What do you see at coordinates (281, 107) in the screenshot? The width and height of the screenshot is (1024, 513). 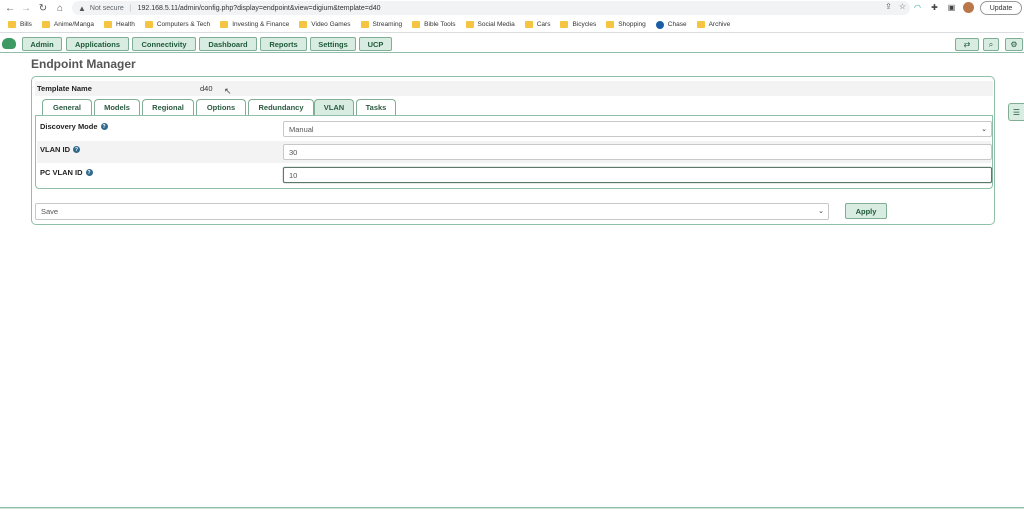 I see `tab-redundancy: Redundancy` at bounding box center [281, 107].